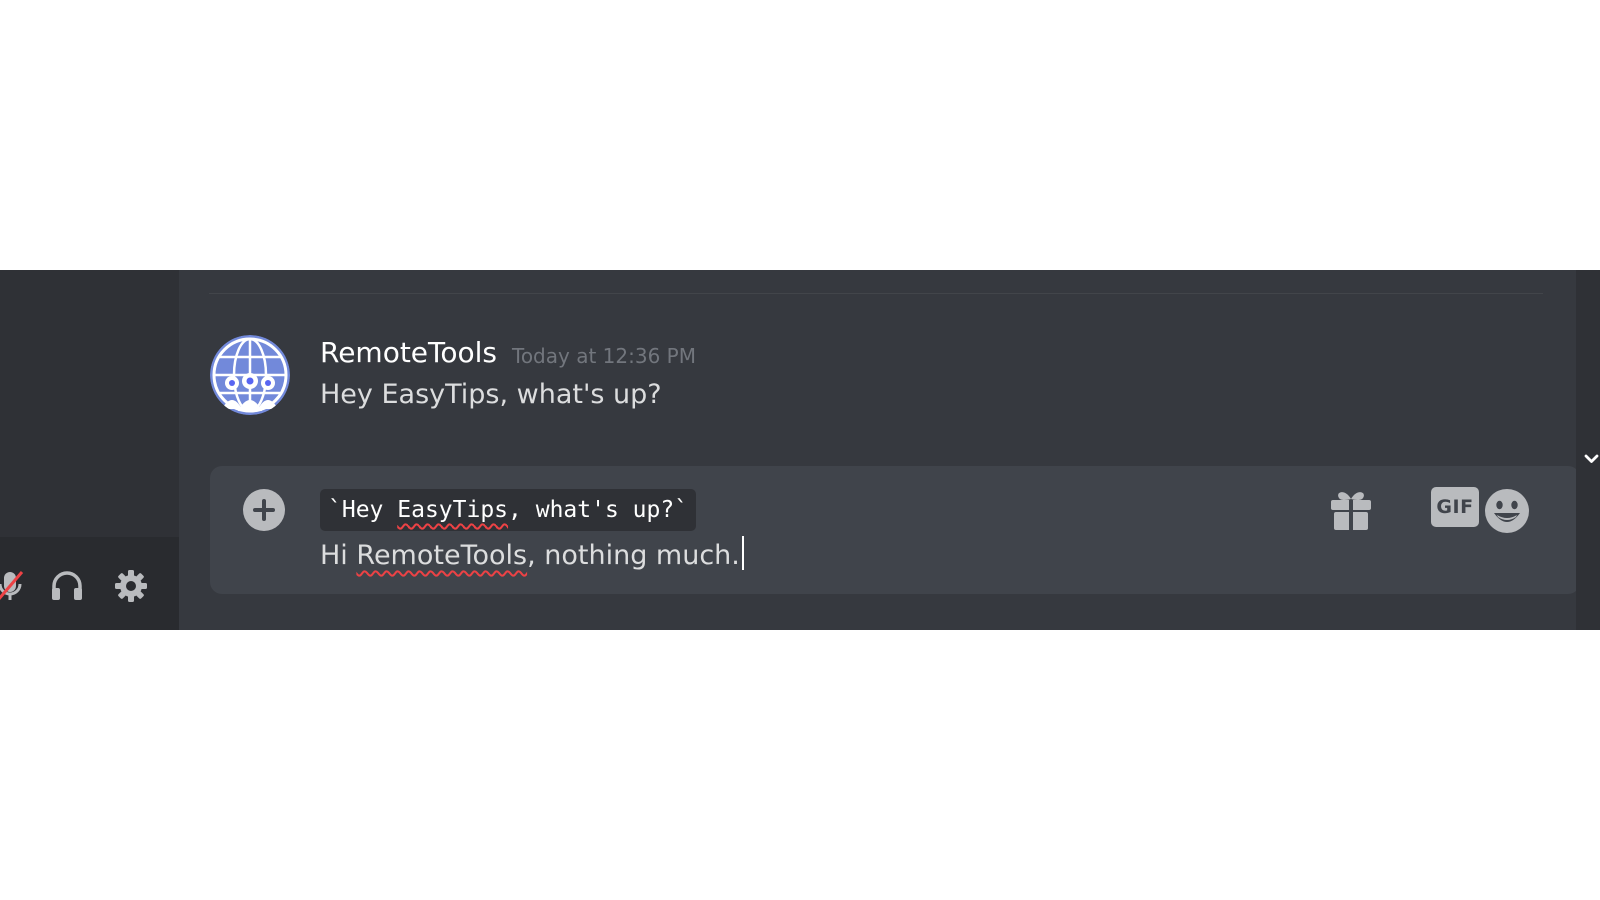 This screenshot has width=1600, height=900. What do you see at coordinates (14, 586) in the screenshot?
I see `mute-microphone-icon` at bounding box center [14, 586].